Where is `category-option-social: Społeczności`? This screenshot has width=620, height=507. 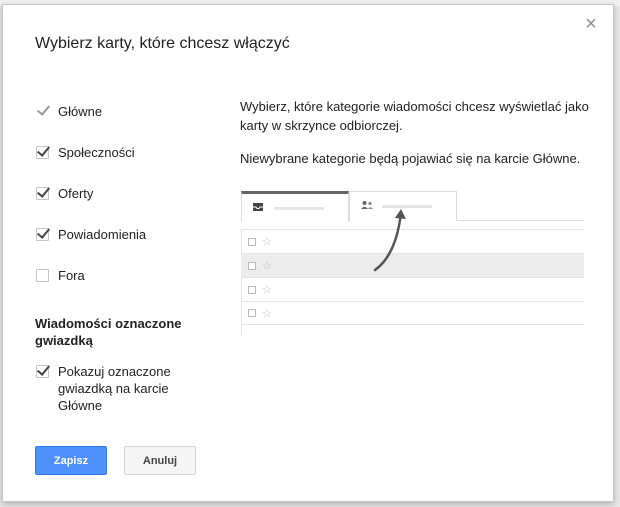
category-option-social: Społeczności is located at coordinates (85, 152).